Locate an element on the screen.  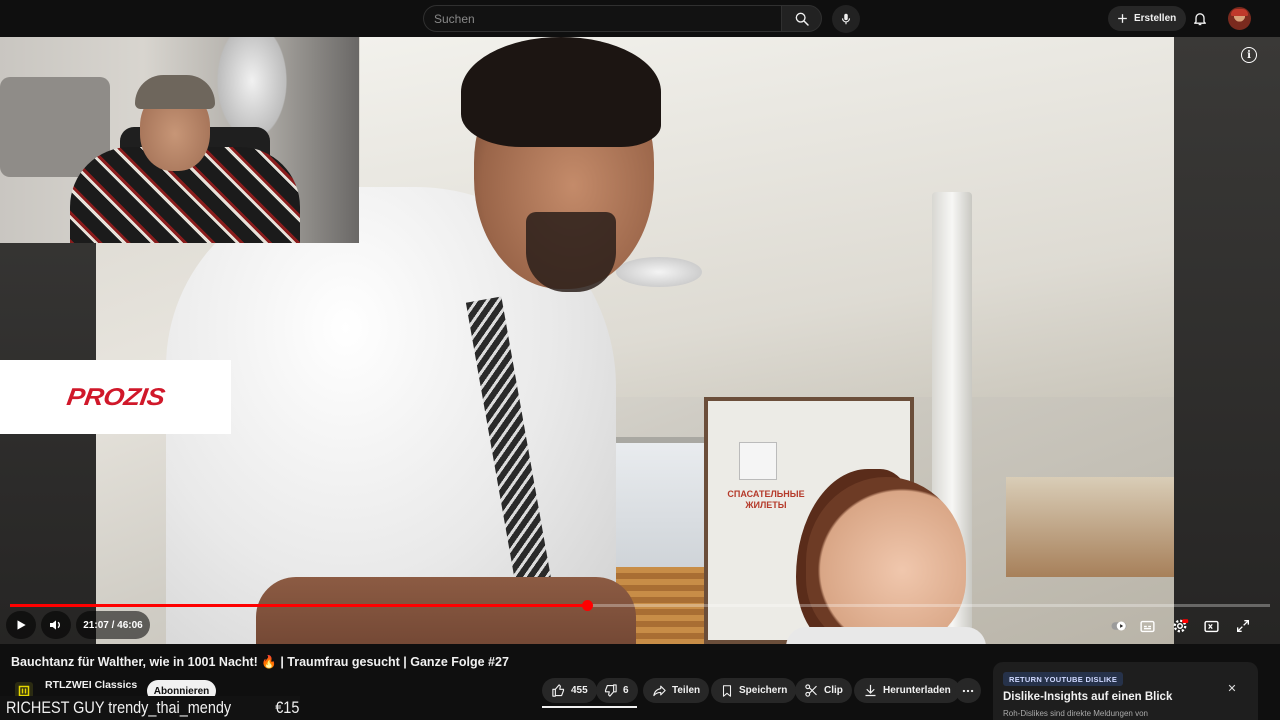
ryd-badge: RETURN YOUTUBE DISLIKE is located at coordinates (1063, 679).